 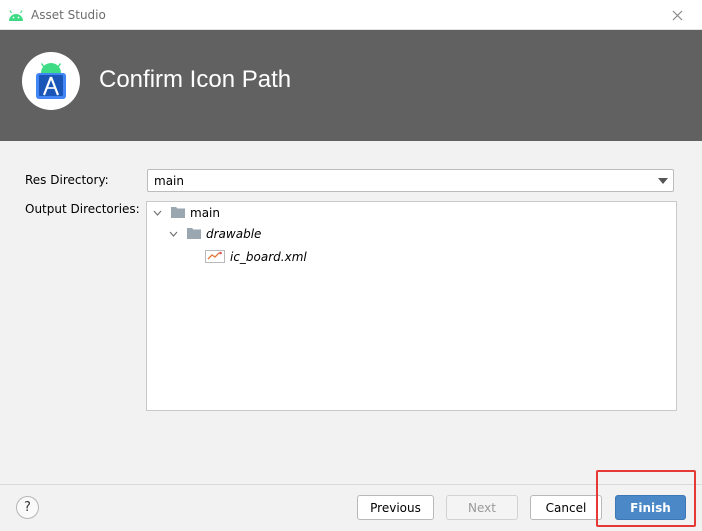 What do you see at coordinates (68, 15) in the screenshot?
I see `window-title: Asset Studio` at bounding box center [68, 15].